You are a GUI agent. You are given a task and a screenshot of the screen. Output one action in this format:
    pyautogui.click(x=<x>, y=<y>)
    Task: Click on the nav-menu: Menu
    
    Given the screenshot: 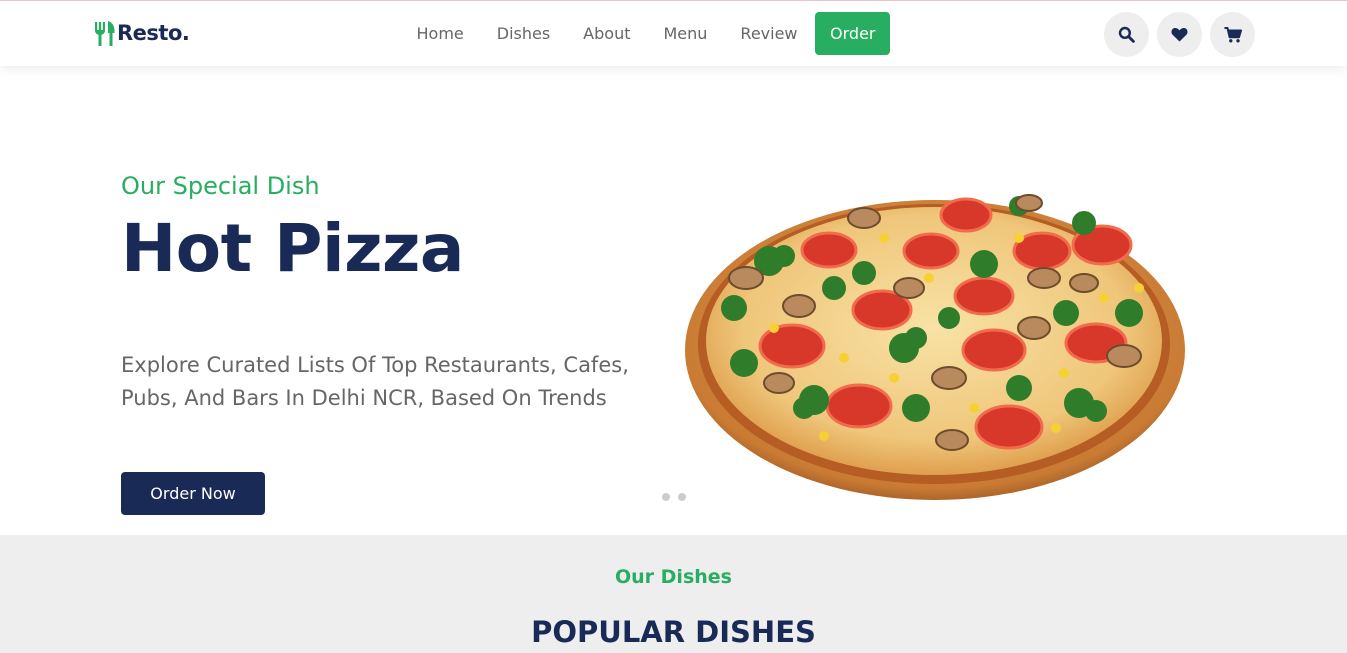 What is the action you would take?
    pyautogui.click(x=685, y=33)
    